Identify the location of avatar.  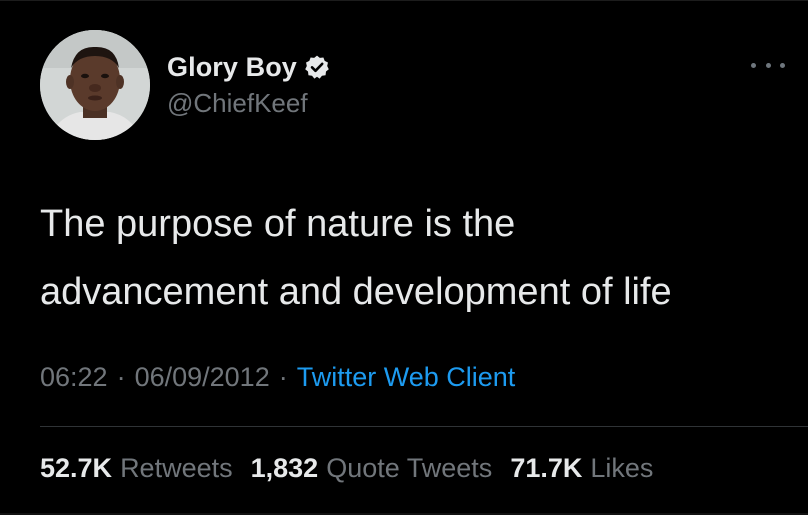
(95, 85).